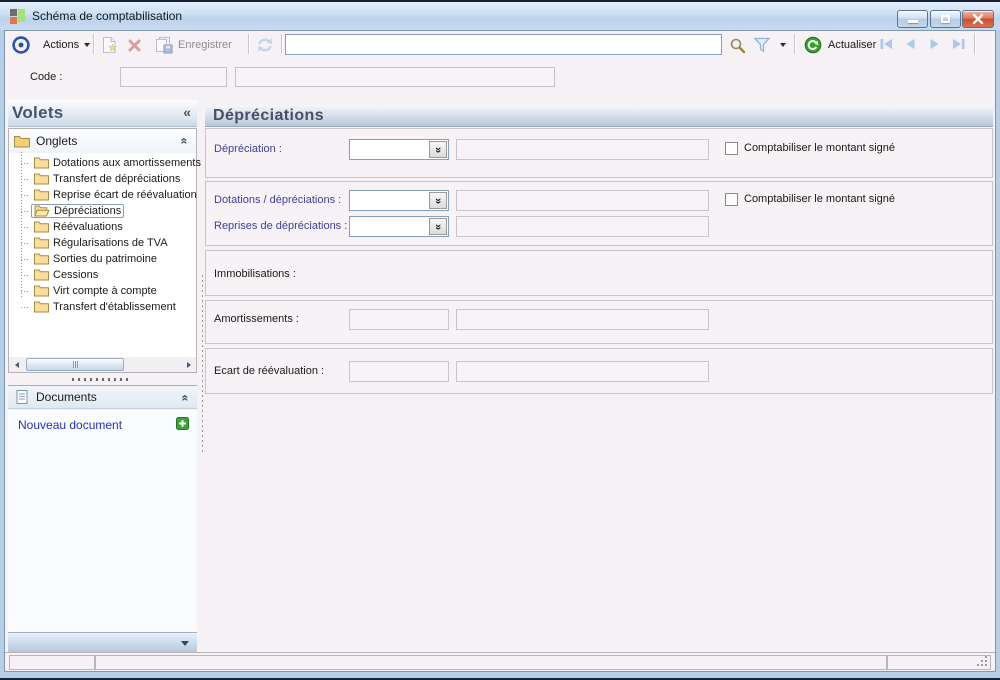 The width and height of the screenshot is (1000, 680). Describe the element at coordinates (500, 16) in the screenshot. I see `titlebar: Schéma de comptabilisation` at that location.